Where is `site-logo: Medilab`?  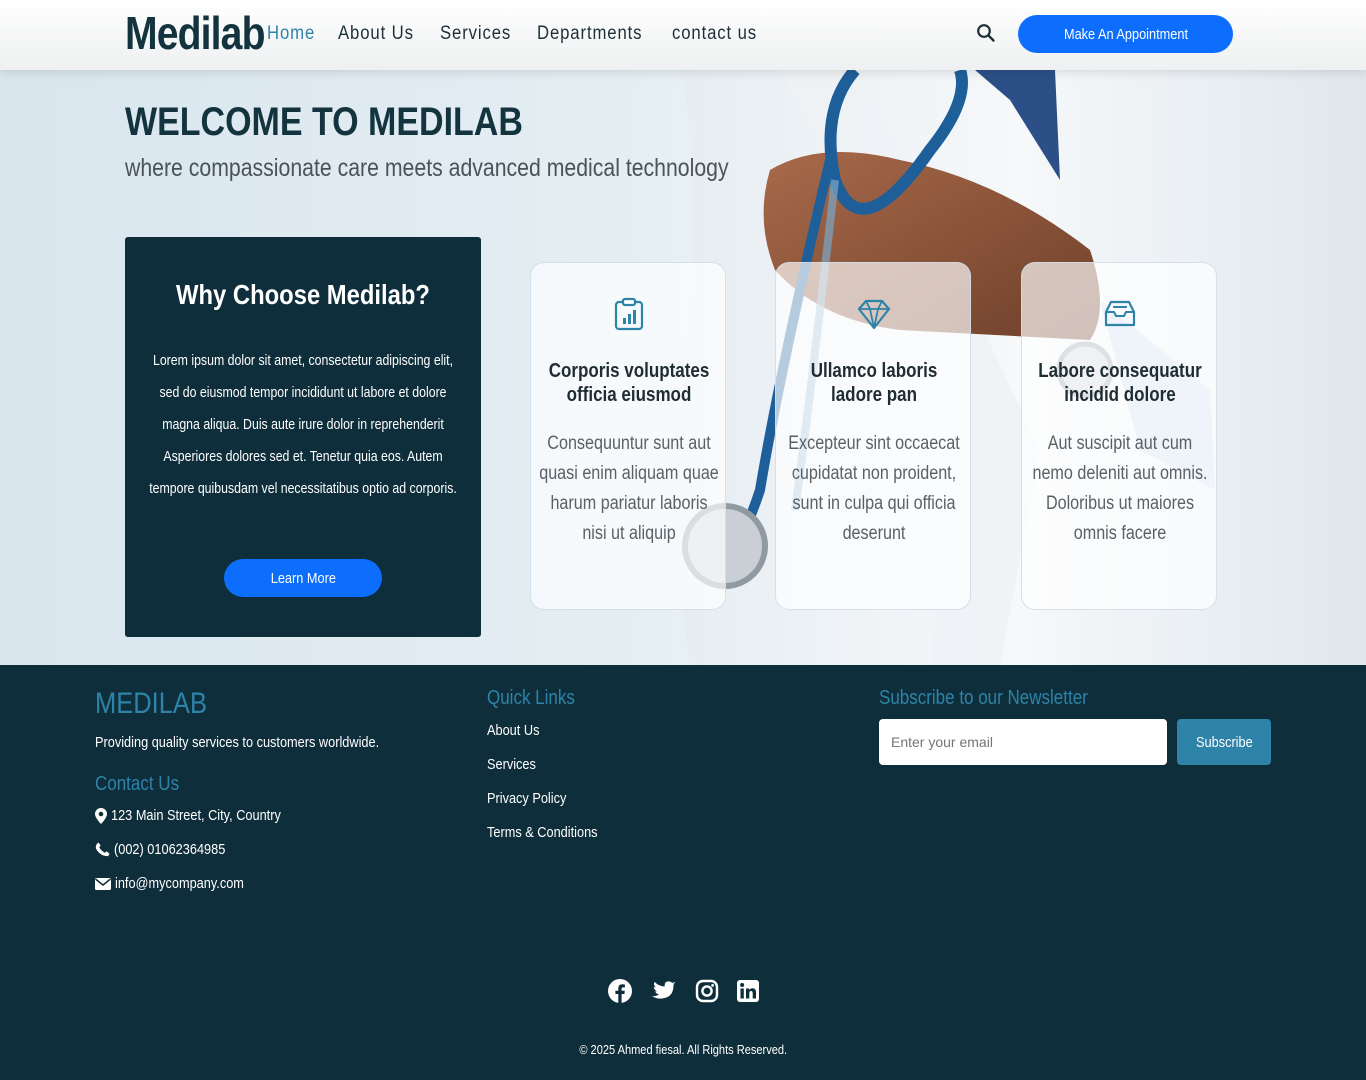 site-logo: Medilab is located at coordinates (195, 33).